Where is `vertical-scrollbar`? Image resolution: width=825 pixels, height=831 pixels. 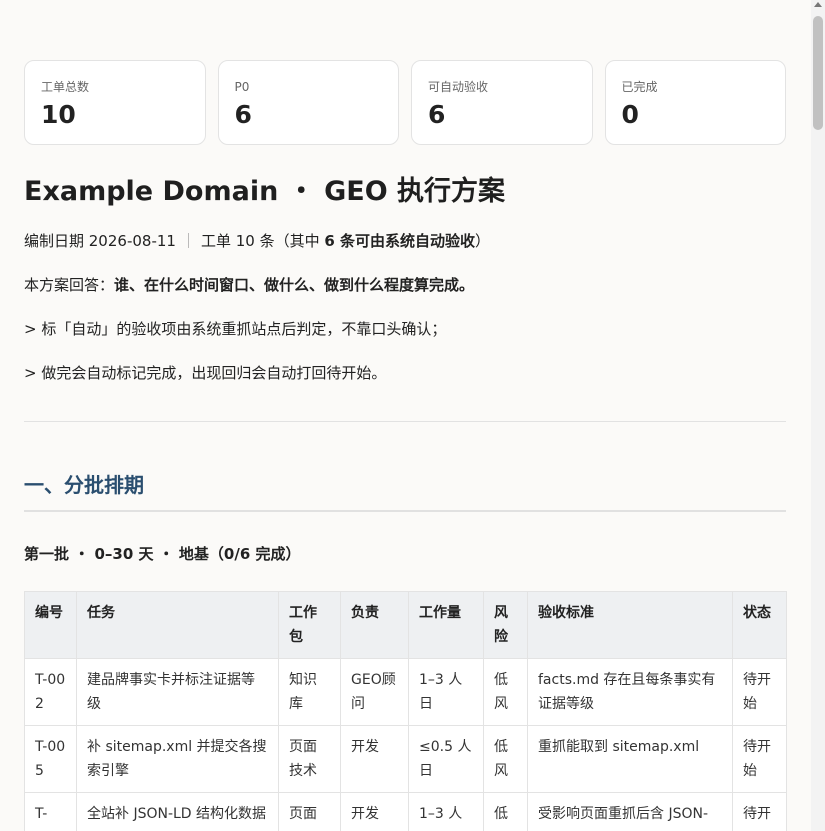
vertical-scrollbar is located at coordinates (818, 415).